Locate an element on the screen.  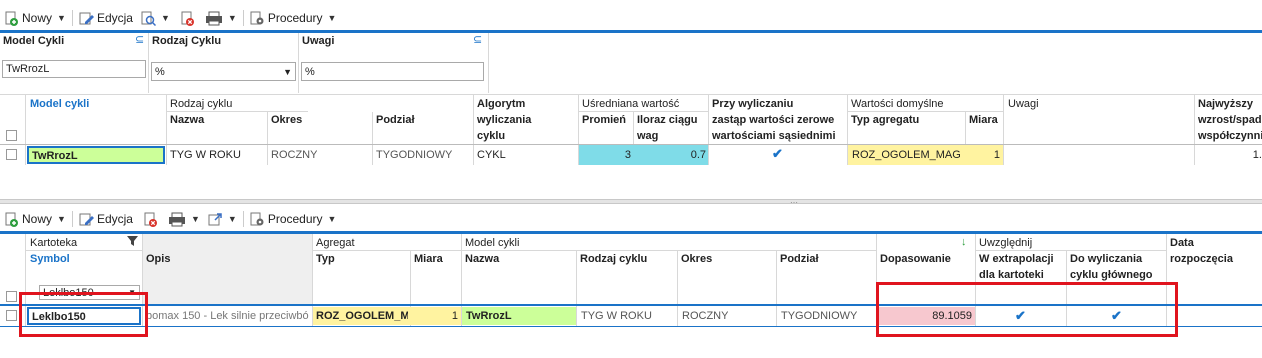
grid2-header-opis: Opis is located at coordinates (158, 259).